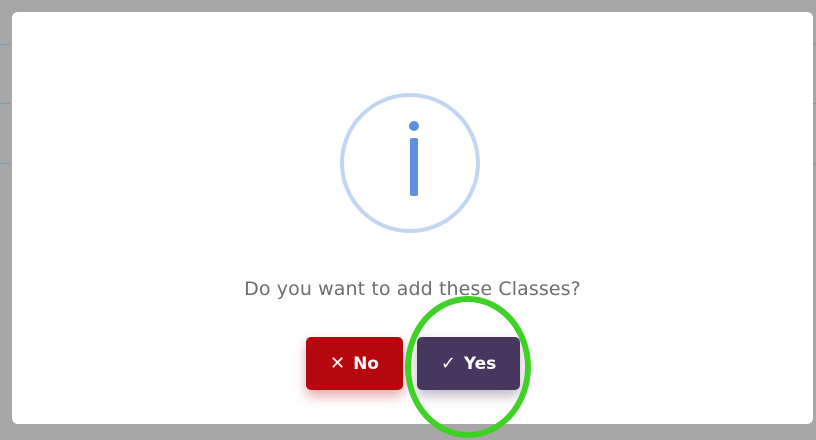 The width and height of the screenshot is (816, 440). What do you see at coordinates (412, 289) in the screenshot?
I see `dialog-message: Do you want to add these Classes?` at bounding box center [412, 289].